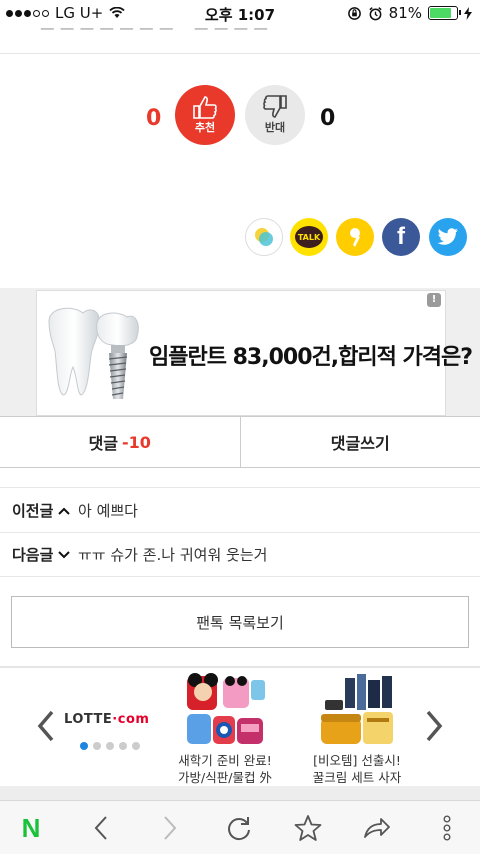 Image resolution: width=480 pixels, height=854 pixels. Describe the element at coordinates (357, 777) in the screenshot. I see `product-2-line2: 꿀크림 세트 사자` at that location.